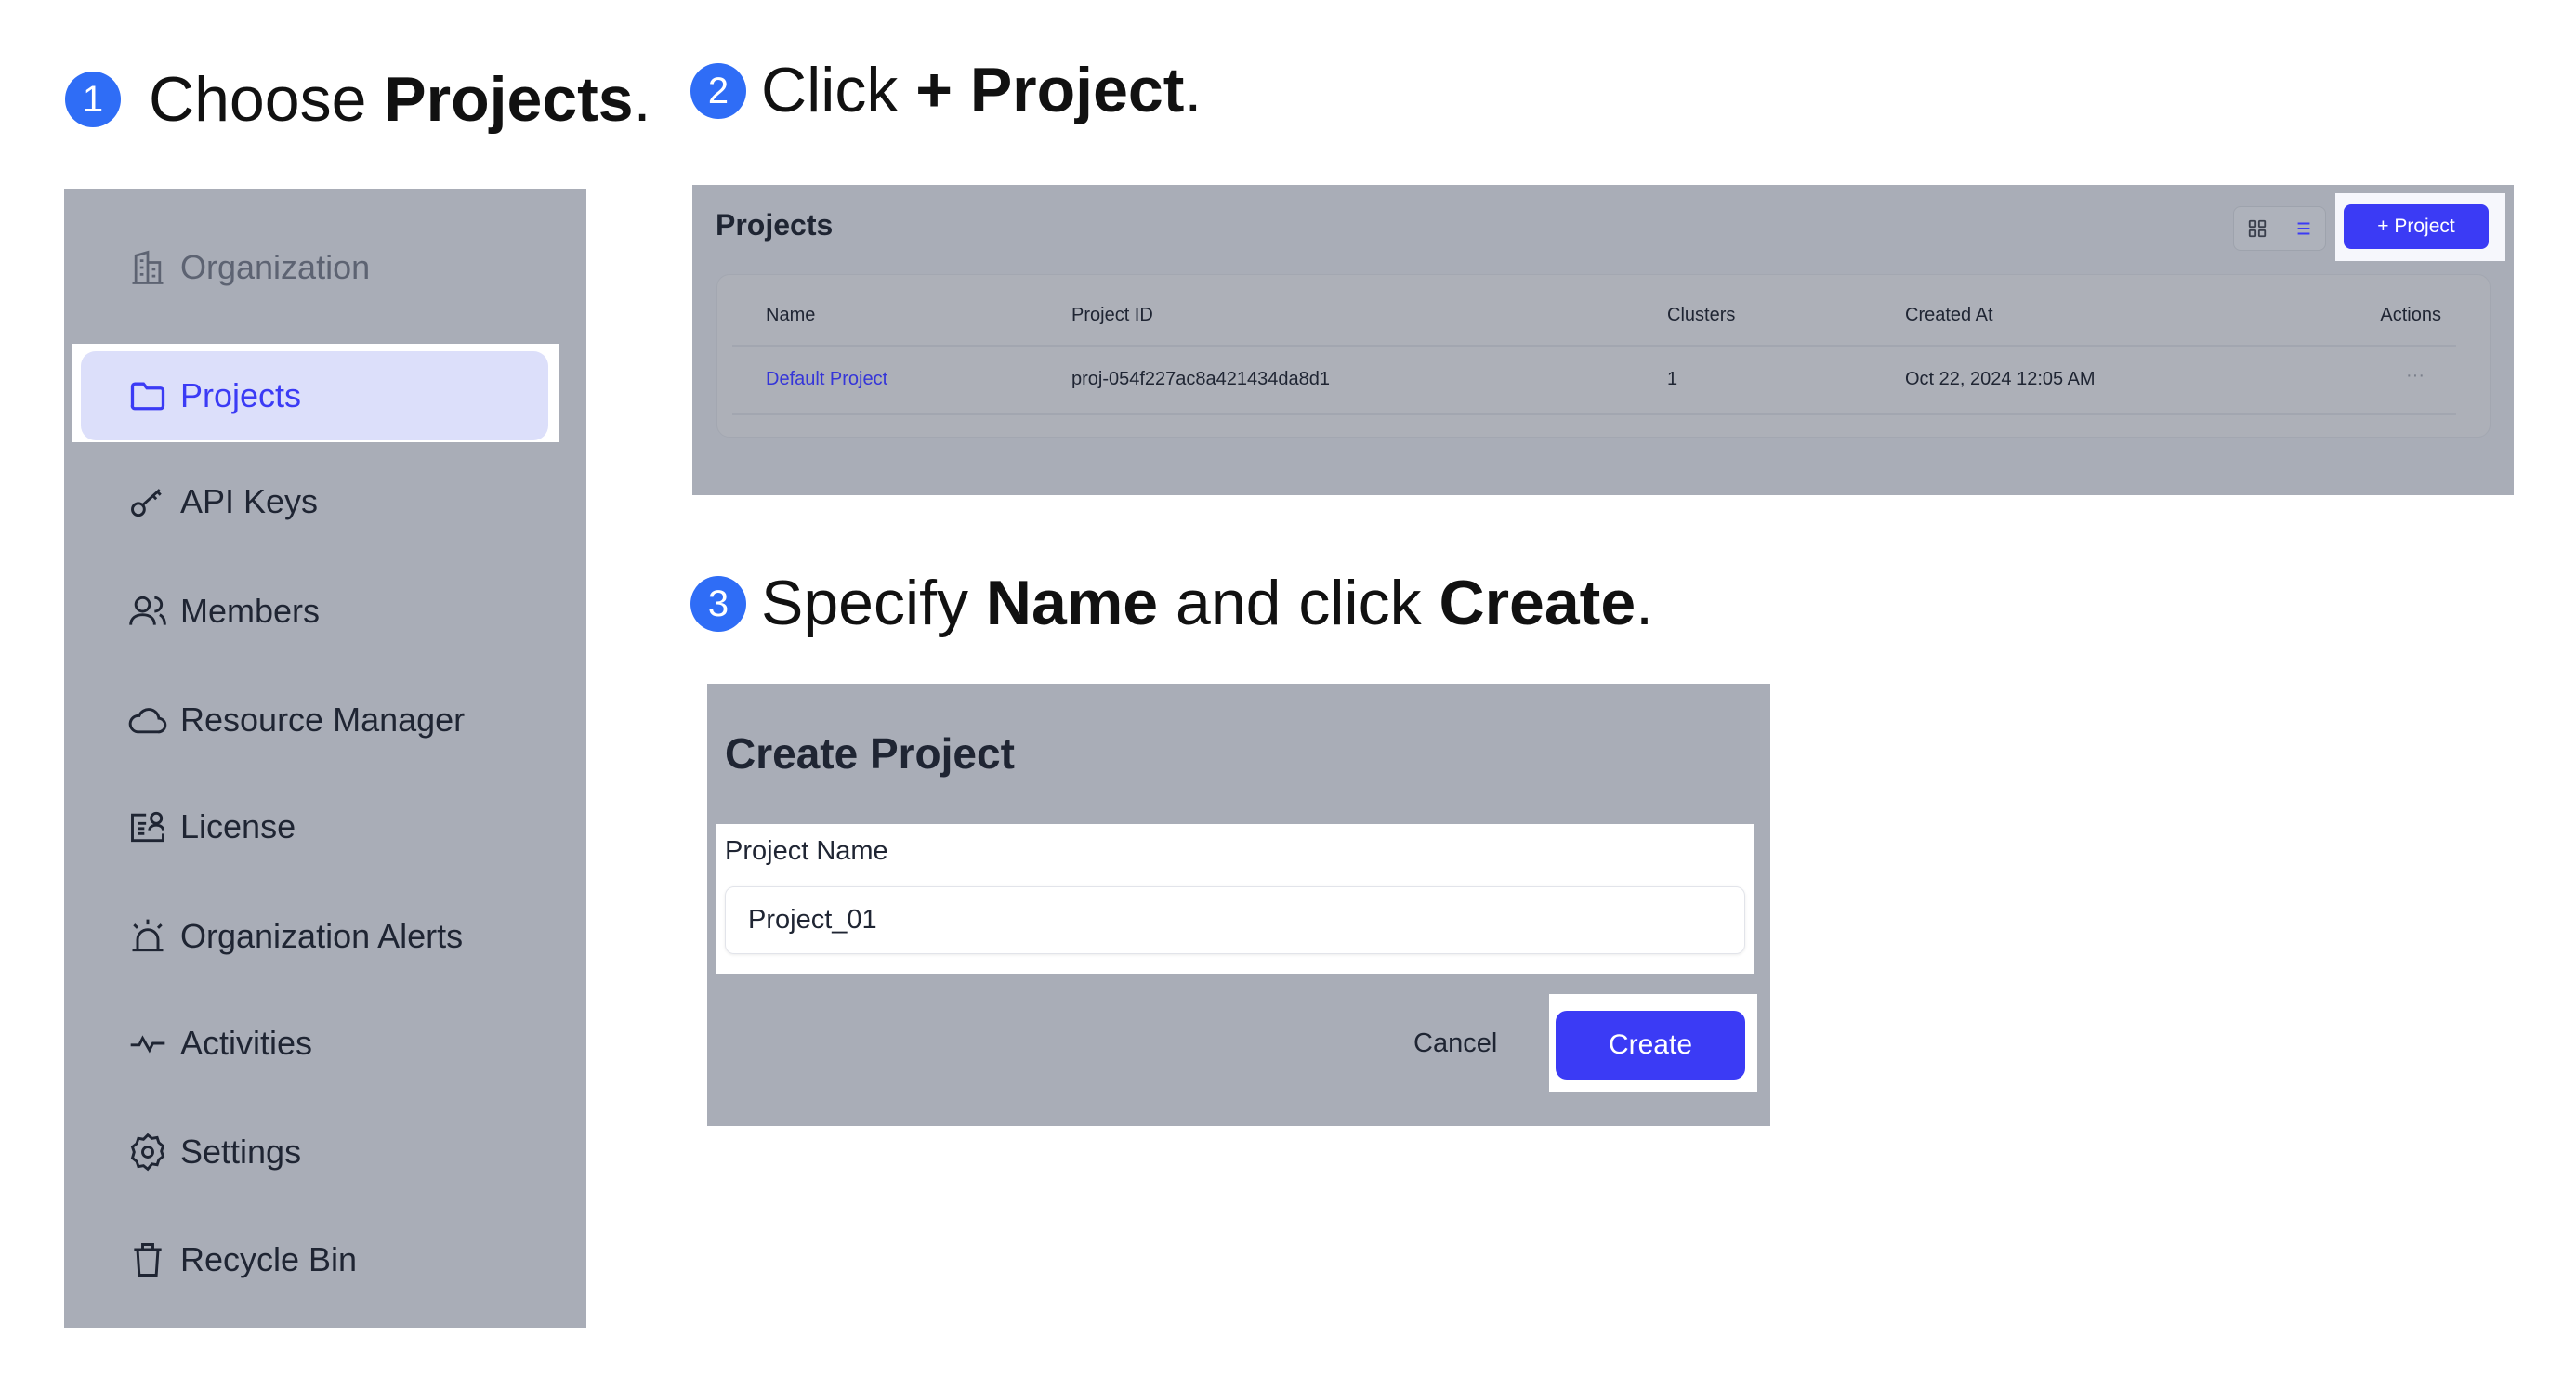  I want to click on project-name-link: Default Project, so click(826, 379).